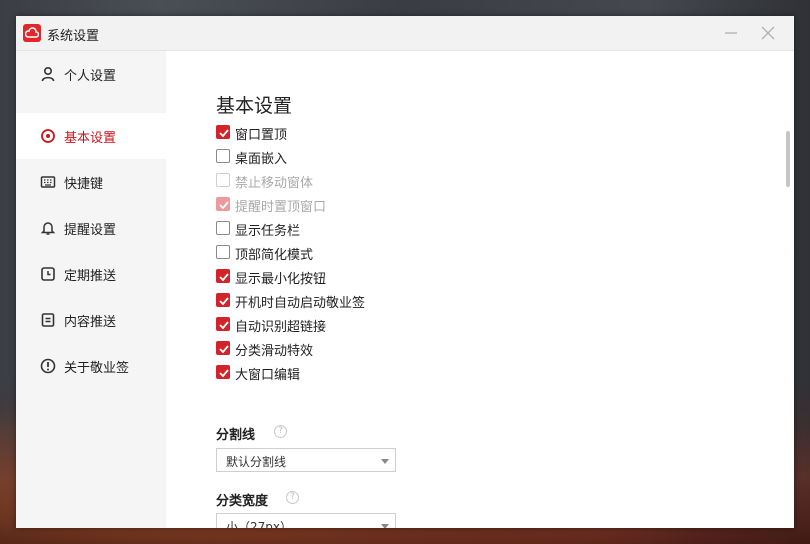  I want to click on close-icon, so click(768, 33).